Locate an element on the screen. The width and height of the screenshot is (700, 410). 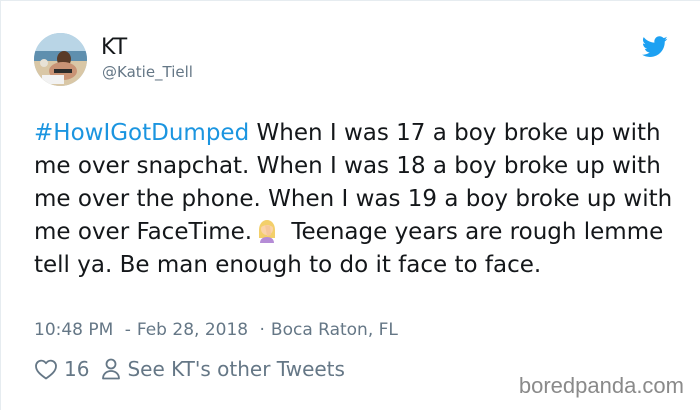
like-button: 16 is located at coordinates (67, 369).